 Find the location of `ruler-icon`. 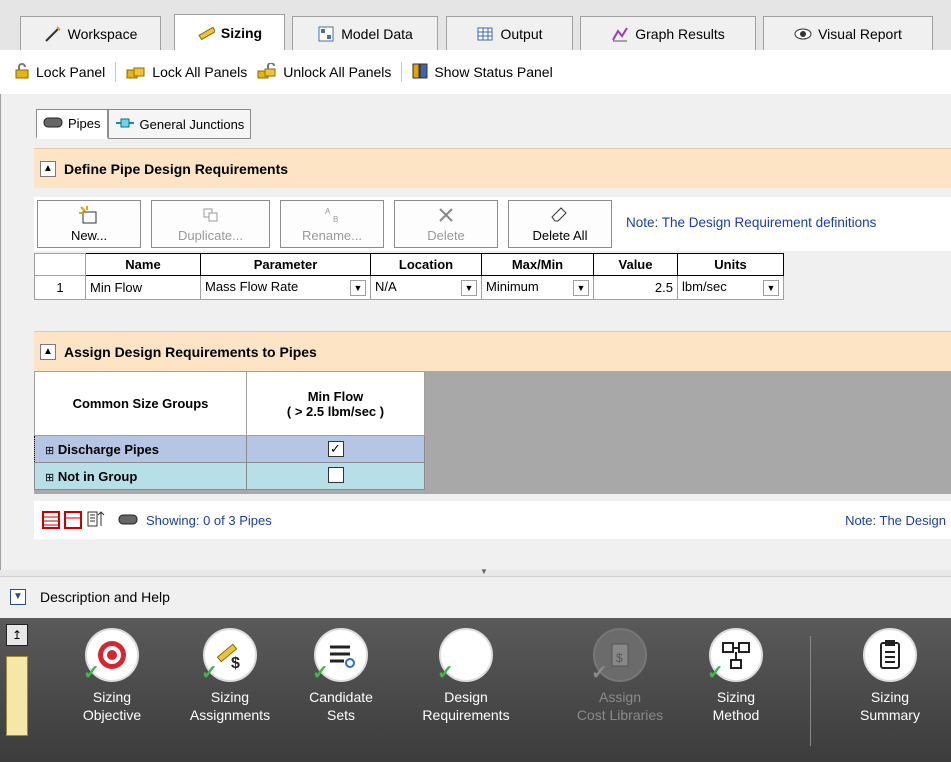

ruler-icon is located at coordinates (17, 696).